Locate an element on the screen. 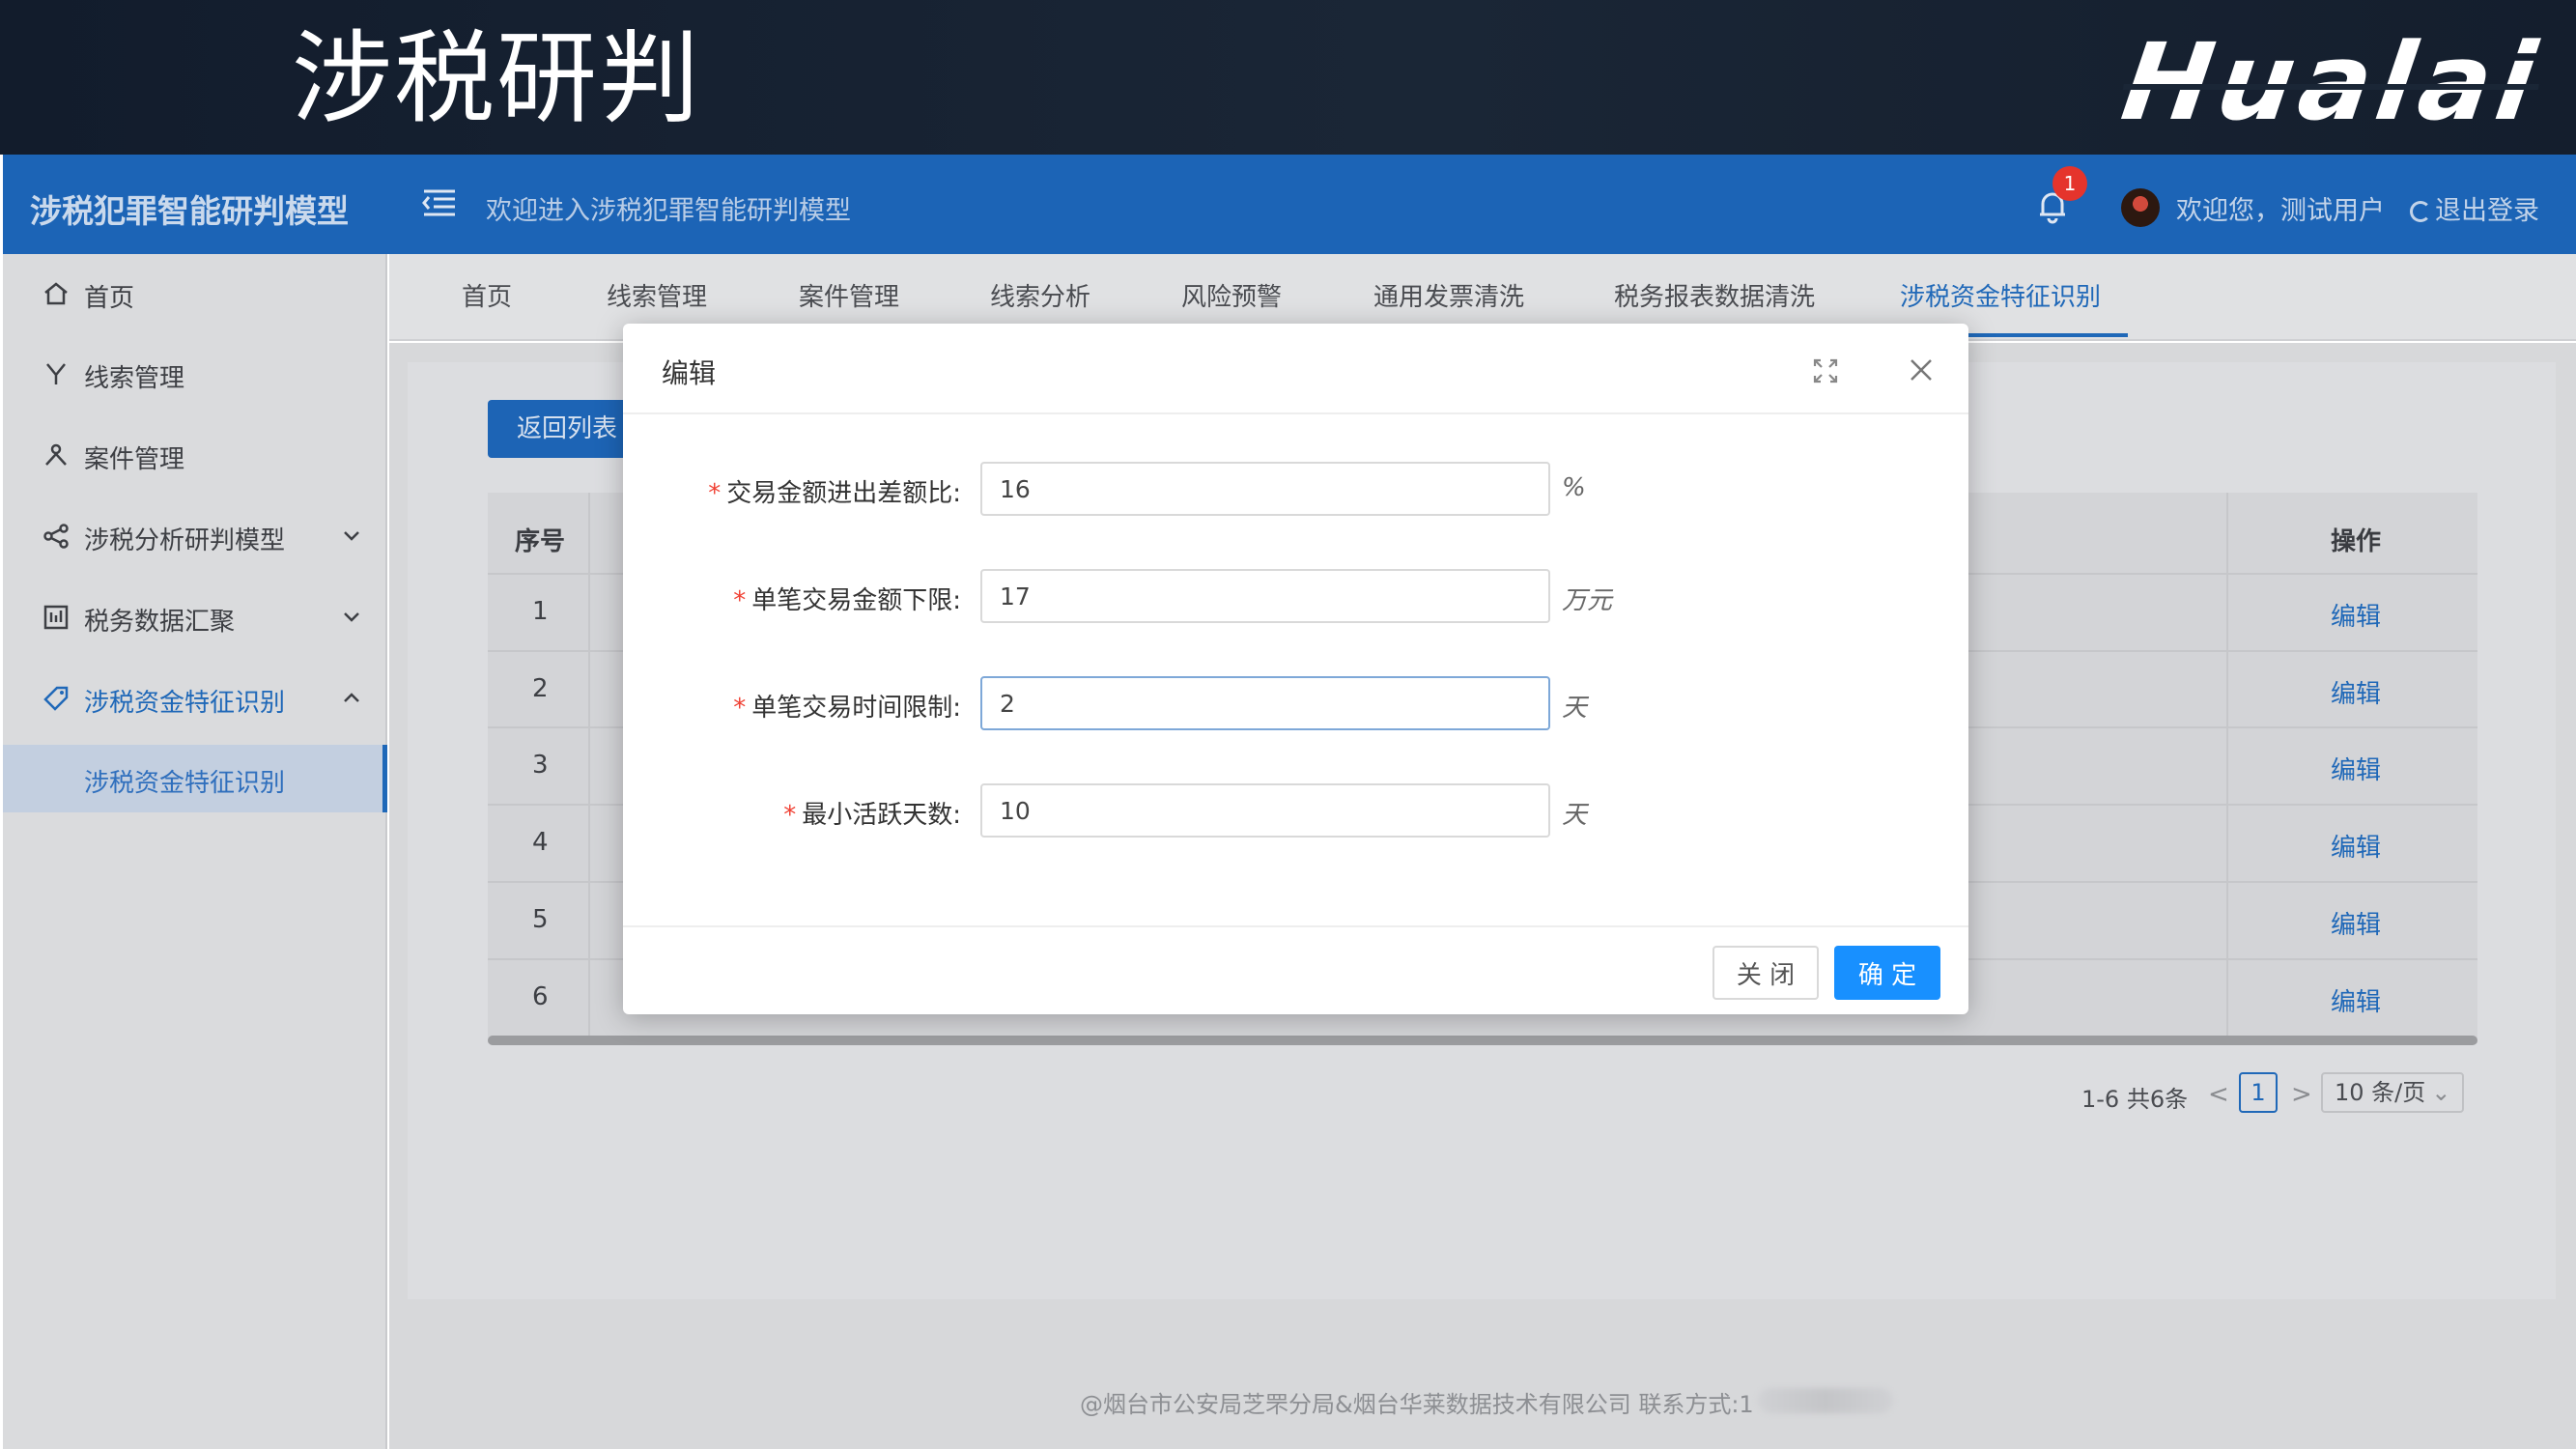 The image size is (2576, 1449). sidebar-item-label: 税务数据汇聚 is located at coordinates (160, 622).